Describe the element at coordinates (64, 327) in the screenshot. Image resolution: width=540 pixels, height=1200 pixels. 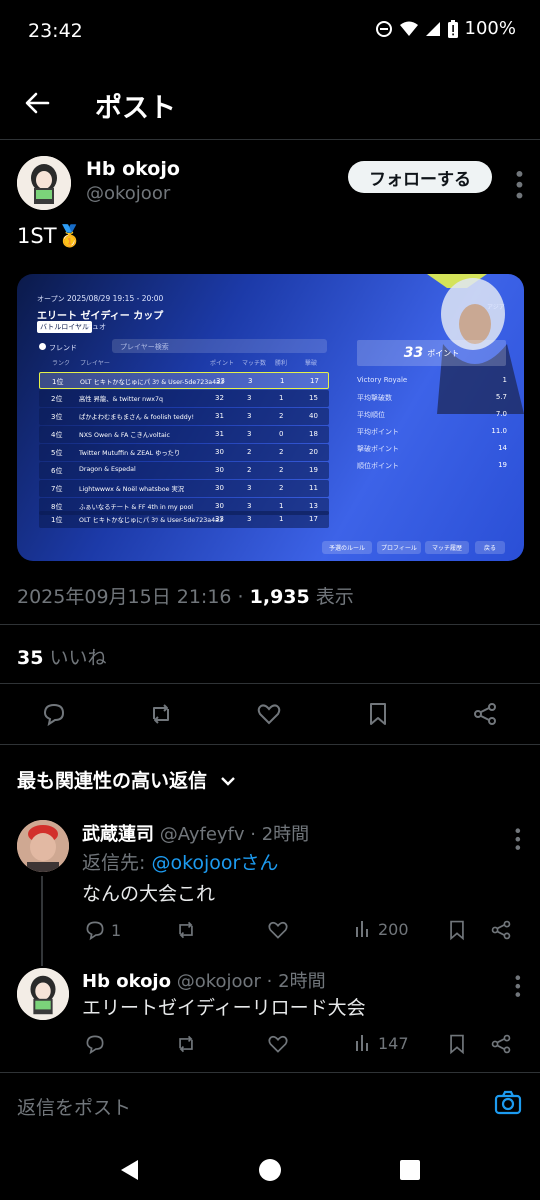
I see `media-badge: バトルロイヤル` at that location.